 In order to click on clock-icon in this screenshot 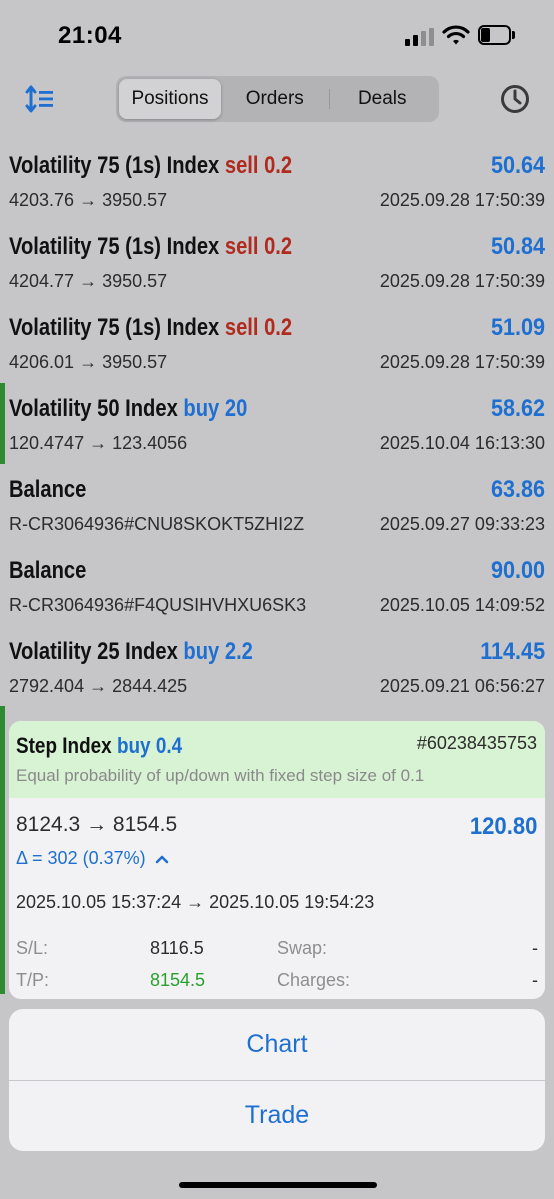, I will do `click(515, 99)`.